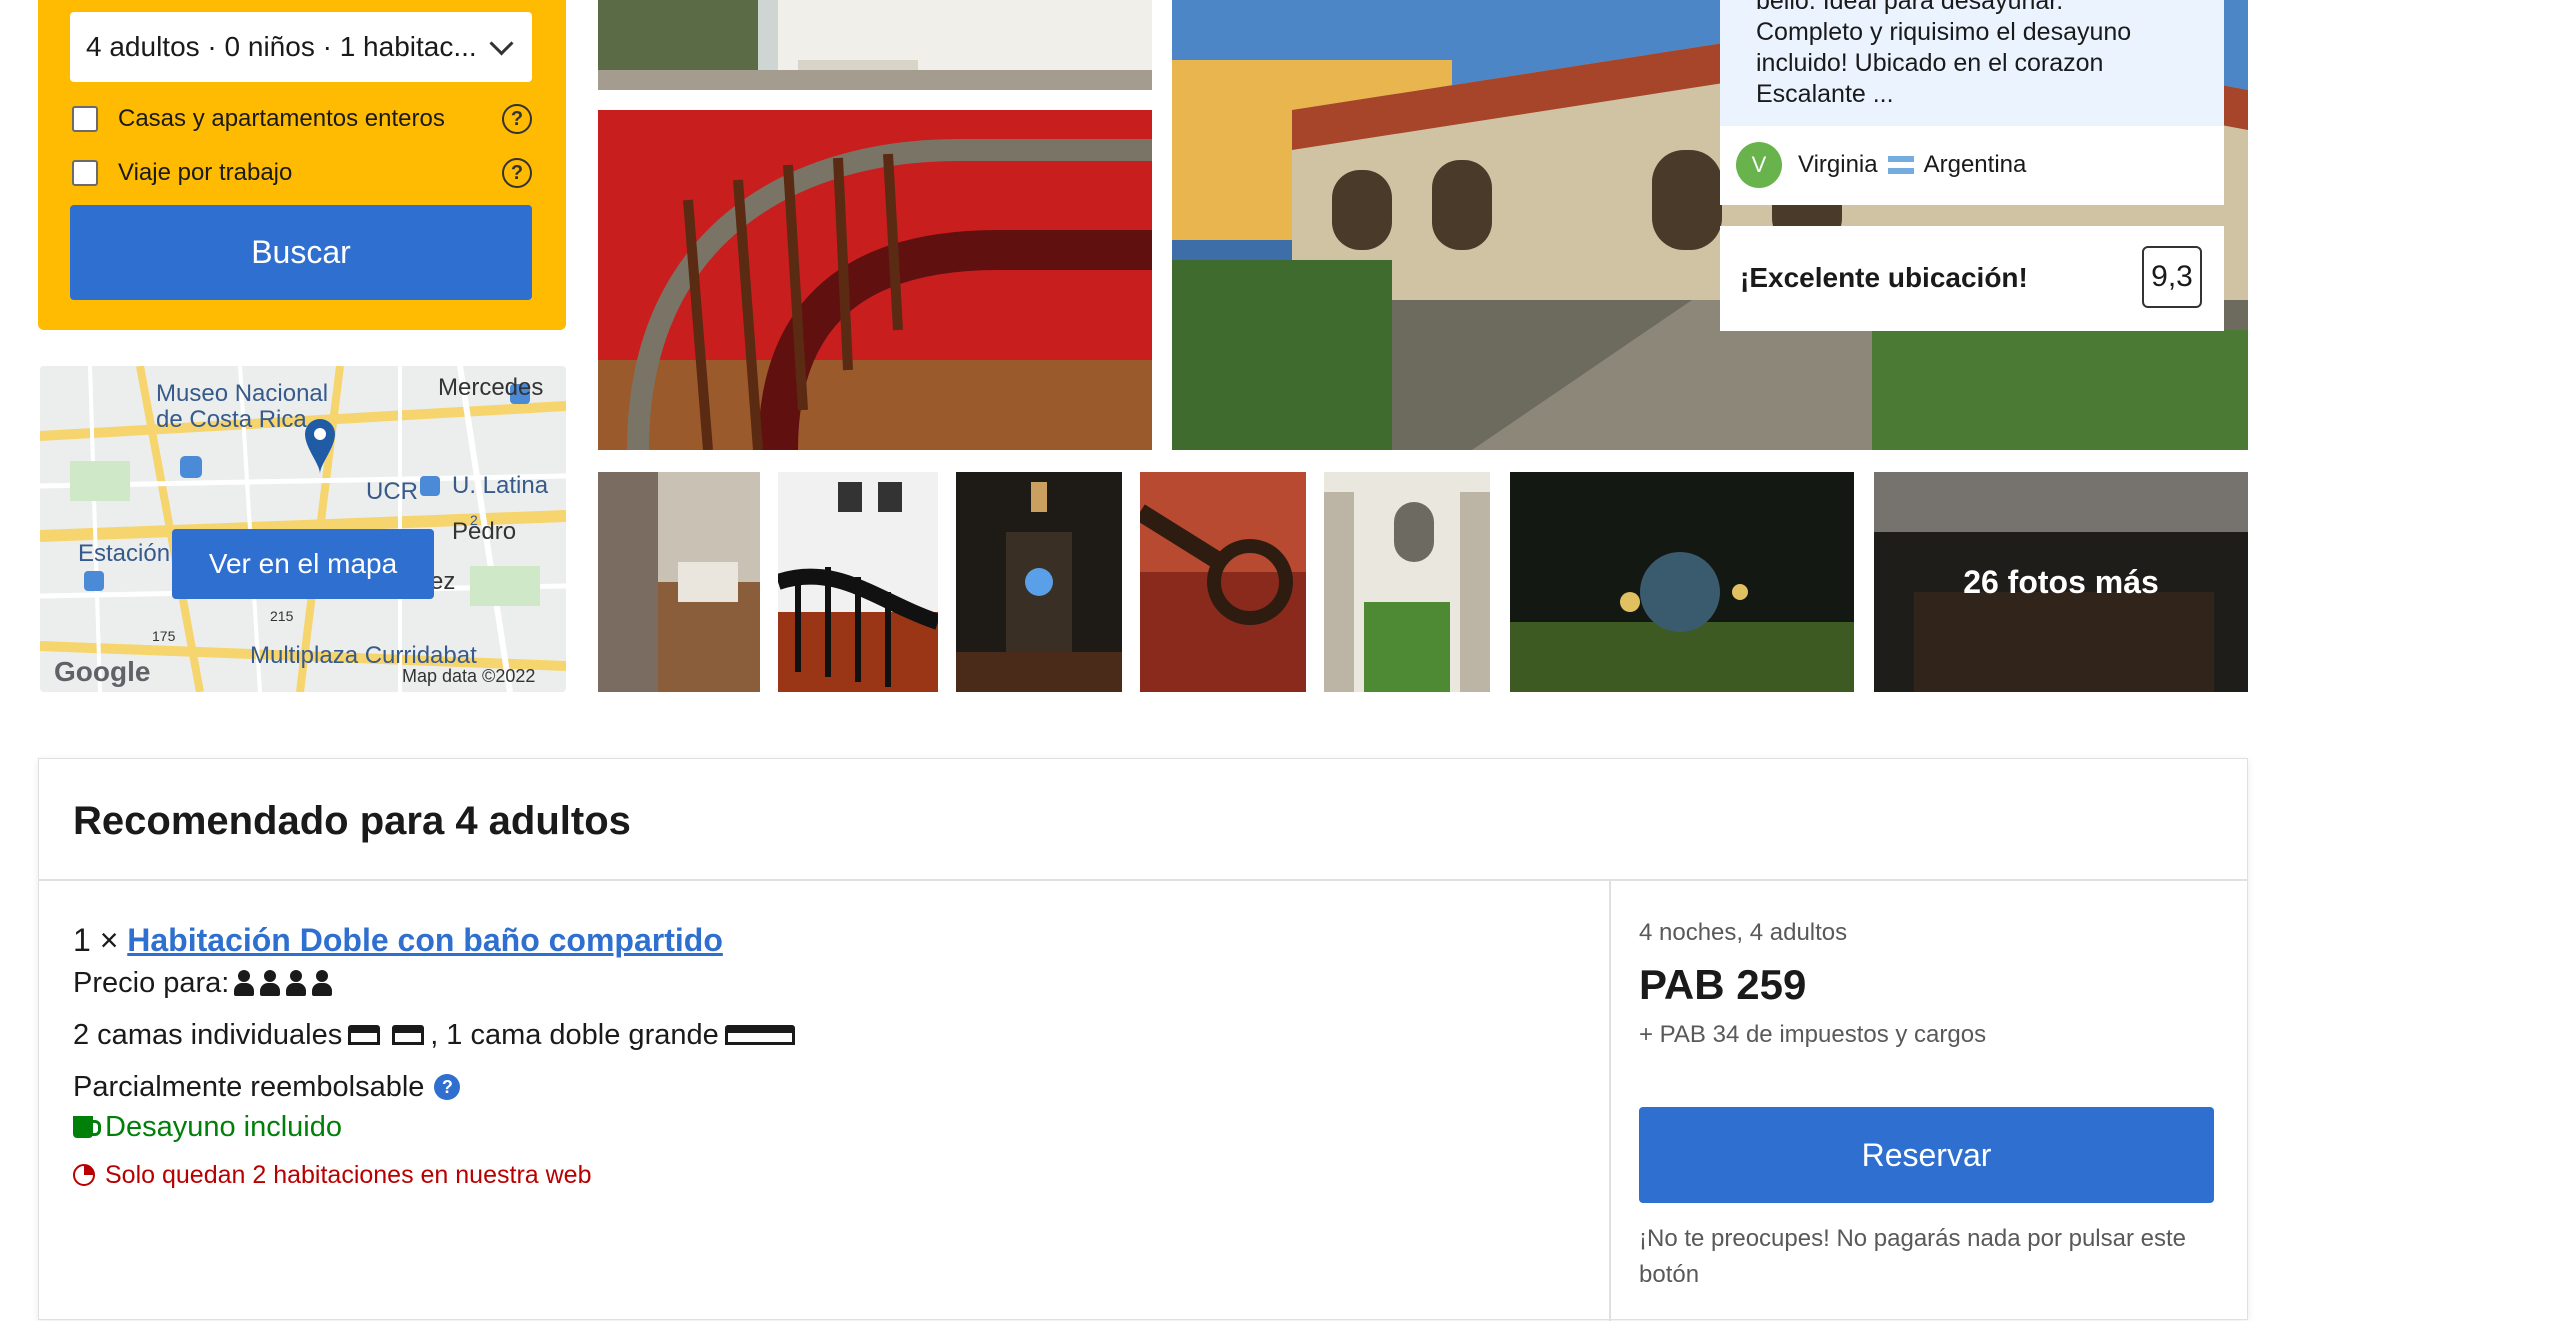 The width and height of the screenshot is (2556, 1321). I want to click on hotel-thumb-garden-night, so click(1682, 582).